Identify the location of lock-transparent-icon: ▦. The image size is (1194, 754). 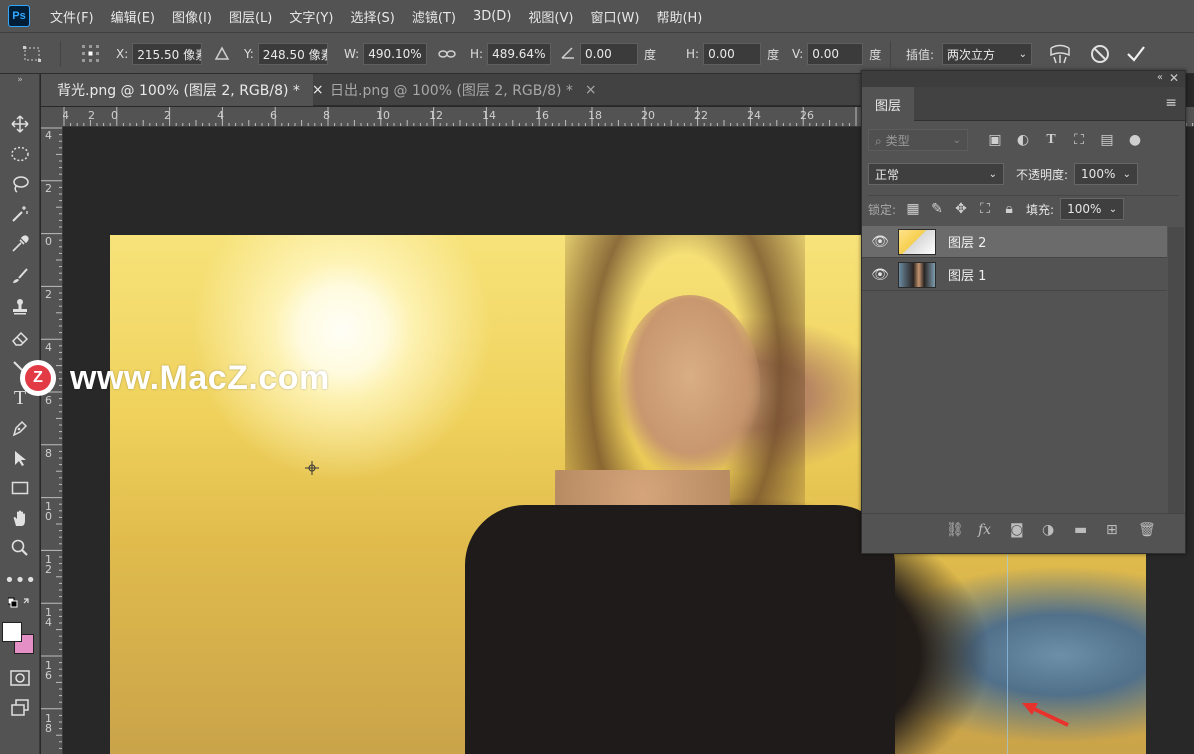
(913, 209).